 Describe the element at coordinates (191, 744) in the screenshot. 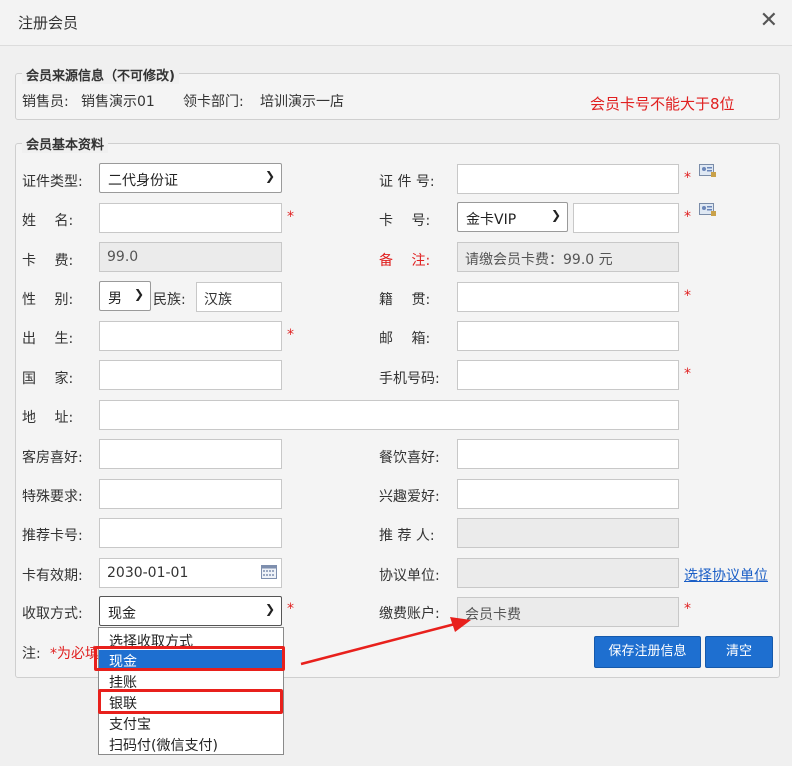

I see `dropdown-option: 扫码付(微信支付)` at that location.